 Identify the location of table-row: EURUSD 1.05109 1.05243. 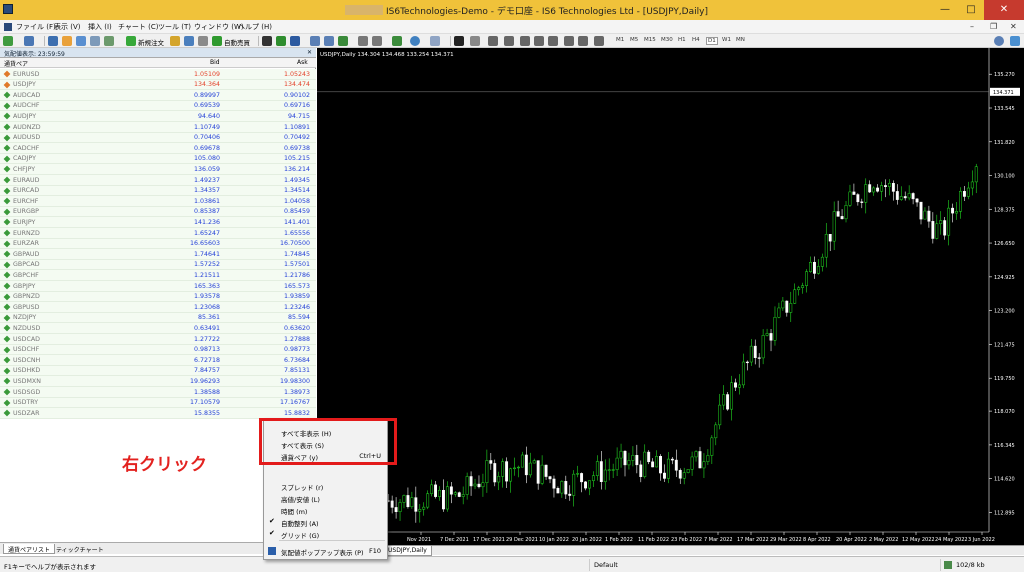
(158, 74).